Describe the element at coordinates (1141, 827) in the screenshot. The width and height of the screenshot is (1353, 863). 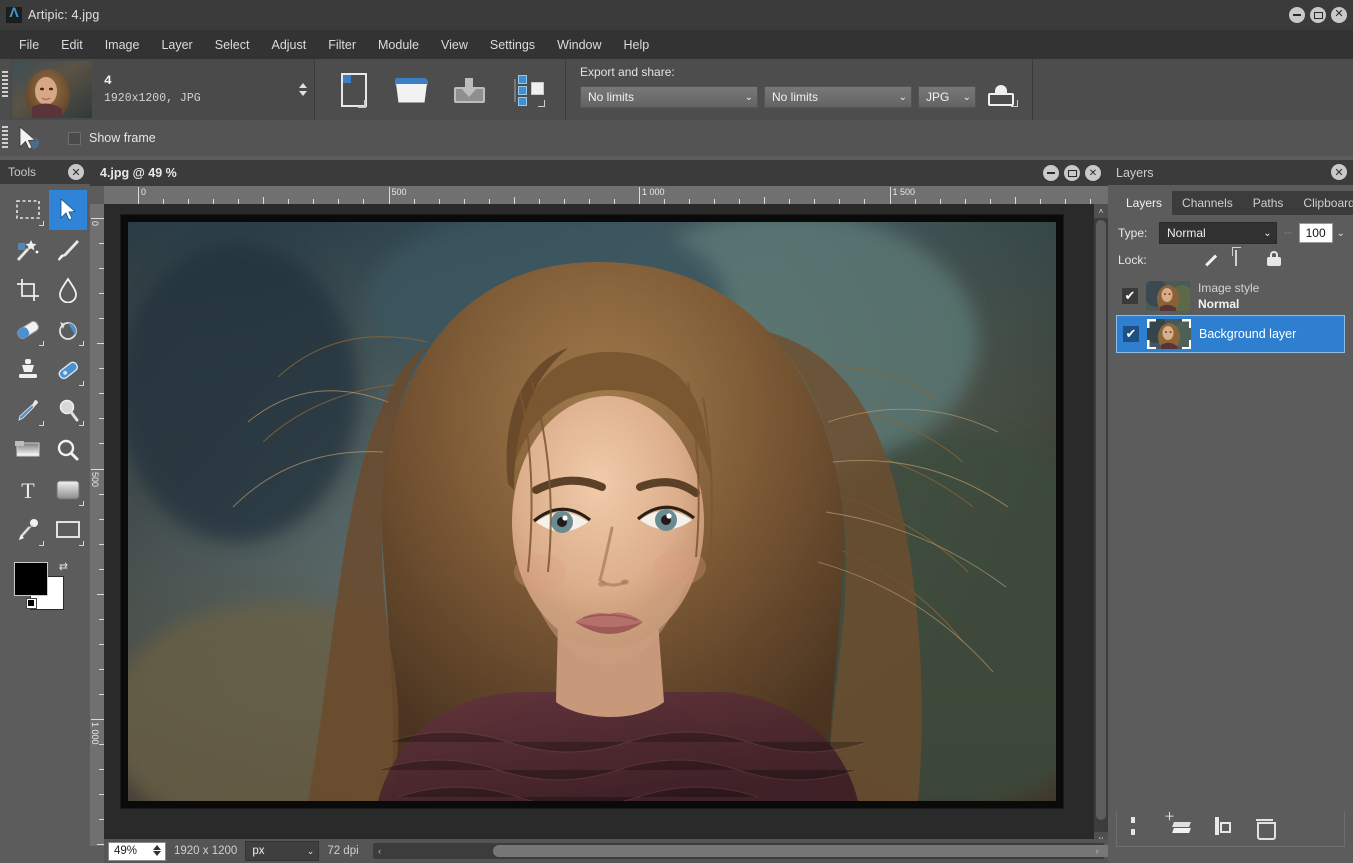
I see `add-mask-button` at that location.